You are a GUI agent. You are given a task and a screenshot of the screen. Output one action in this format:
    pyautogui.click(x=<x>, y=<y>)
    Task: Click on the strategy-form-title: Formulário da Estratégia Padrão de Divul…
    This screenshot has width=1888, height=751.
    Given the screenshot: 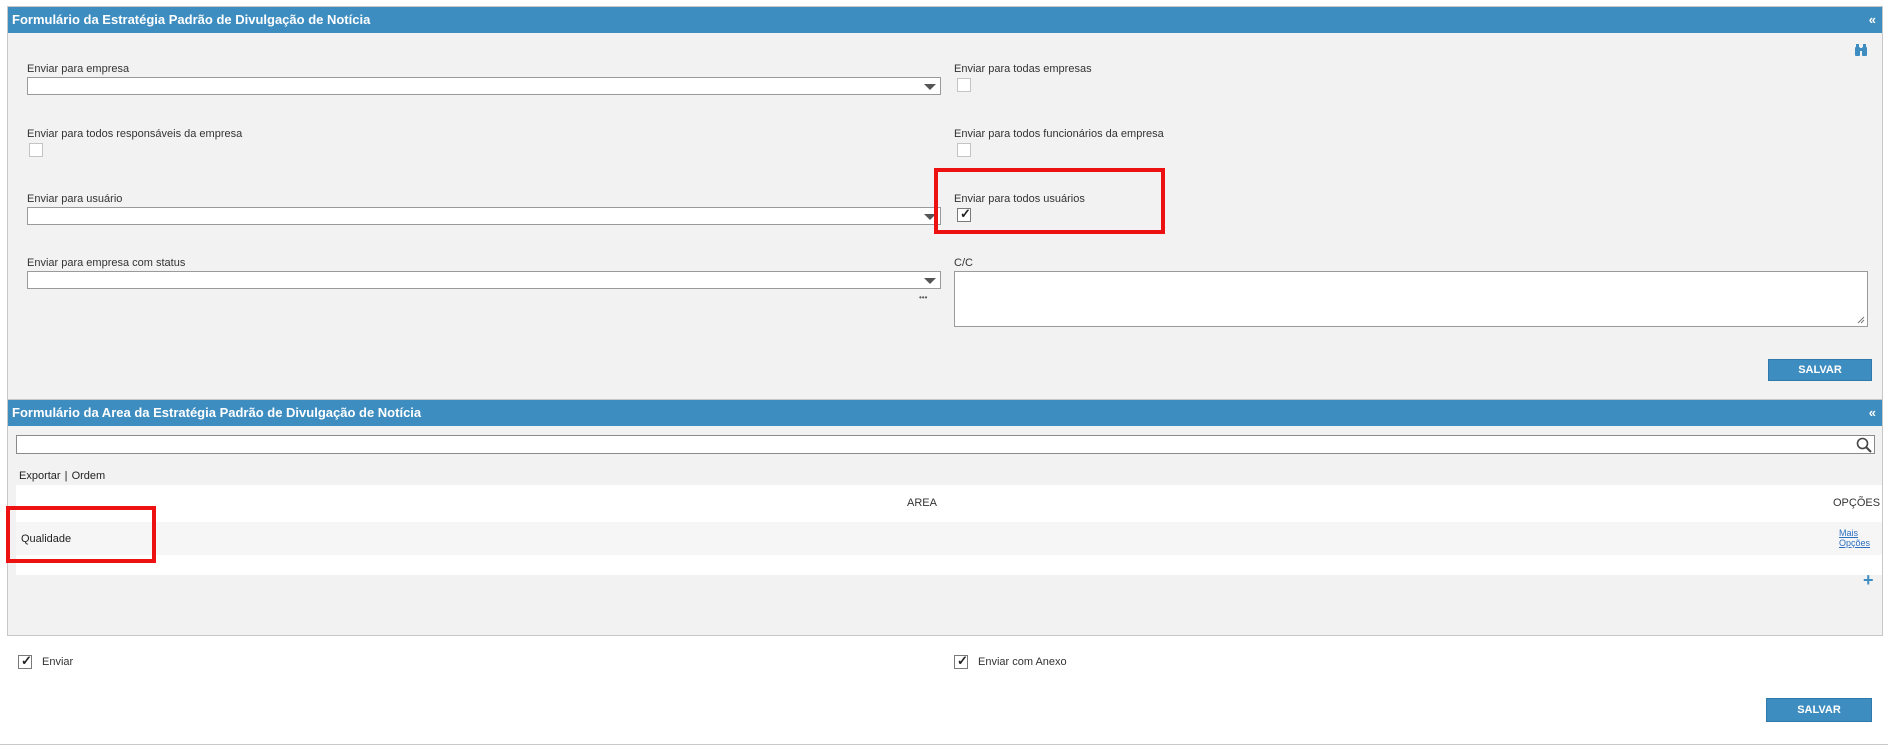 What is the action you would take?
    pyautogui.click(x=191, y=19)
    